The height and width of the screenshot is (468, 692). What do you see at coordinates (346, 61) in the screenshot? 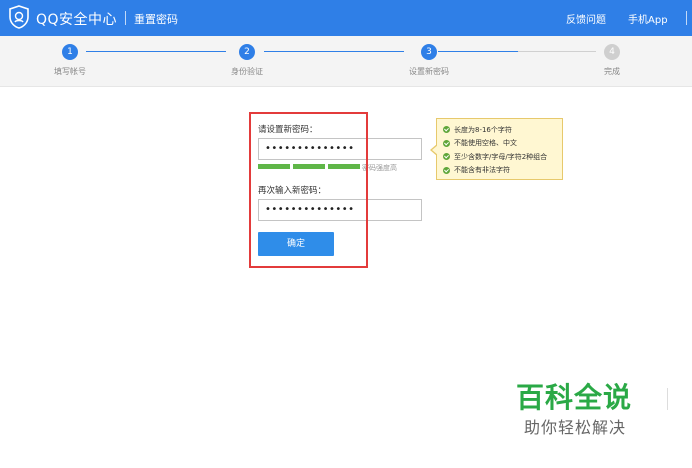
I see `step-progress: 1 2 3 4 填写帐号 身份验证 设置新密码 完成` at bounding box center [346, 61].